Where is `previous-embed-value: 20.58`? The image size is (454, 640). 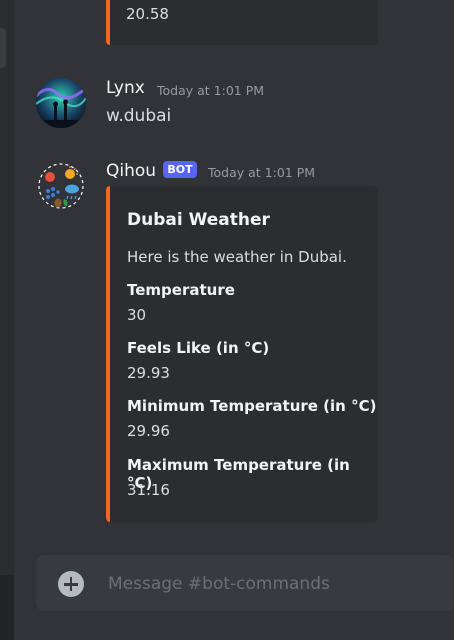 previous-embed-value: 20.58 is located at coordinates (147, 14).